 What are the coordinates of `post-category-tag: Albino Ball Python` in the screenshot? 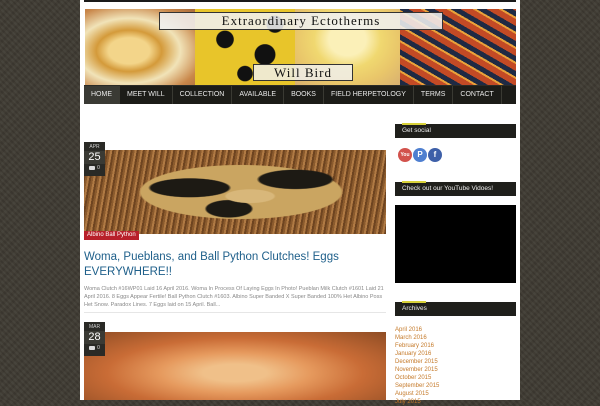 It's located at (111, 235).